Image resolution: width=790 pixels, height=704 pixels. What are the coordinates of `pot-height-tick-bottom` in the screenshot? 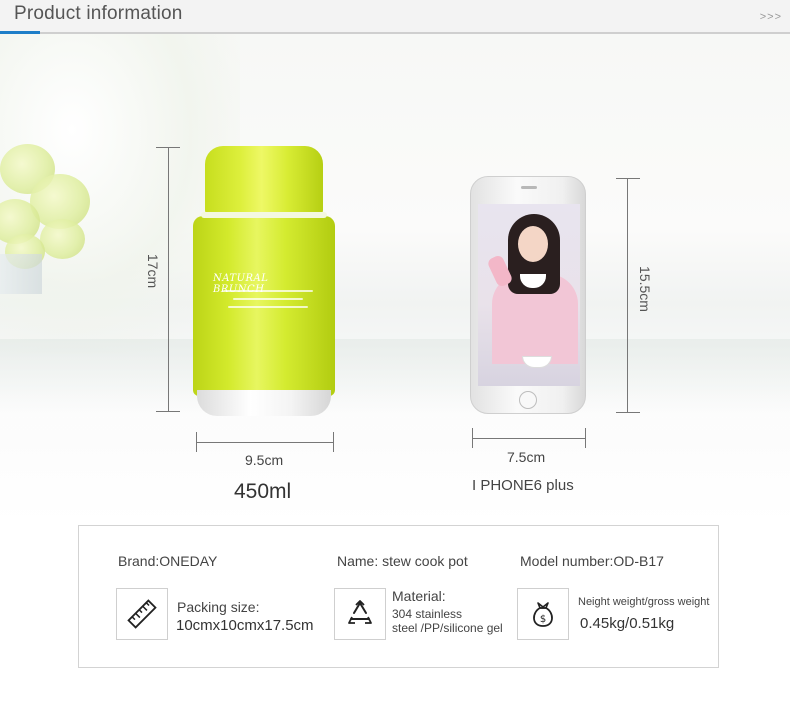 It's located at (168, 411).